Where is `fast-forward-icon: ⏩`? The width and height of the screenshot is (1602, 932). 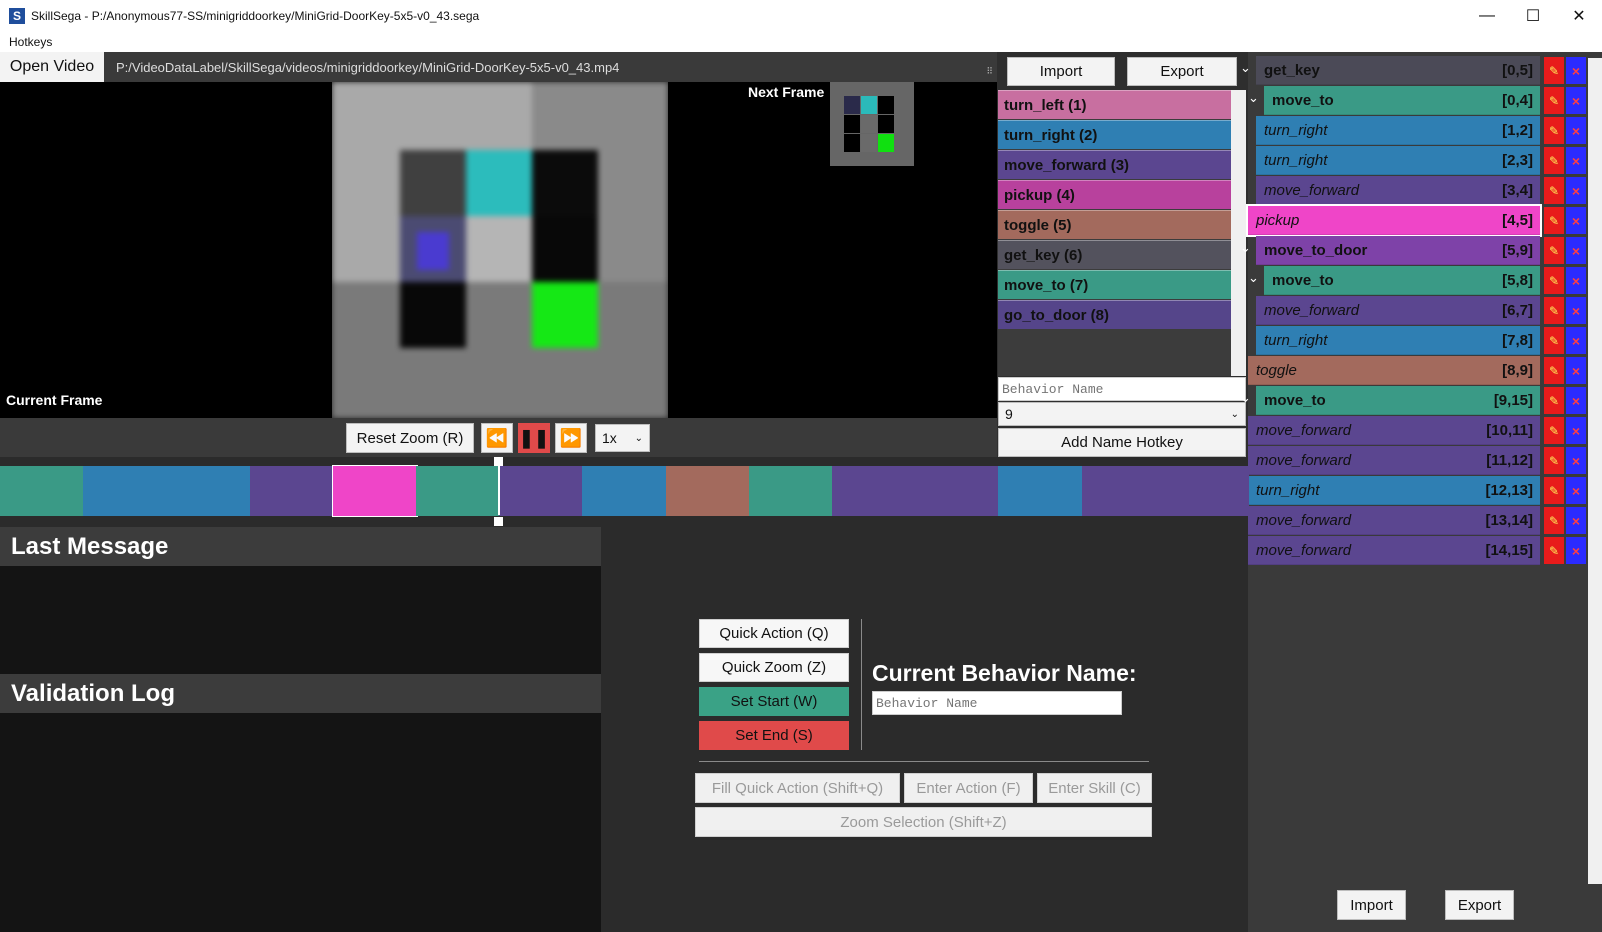 fast-forward-icon: ⏩ is located at coordinates (571, 438).